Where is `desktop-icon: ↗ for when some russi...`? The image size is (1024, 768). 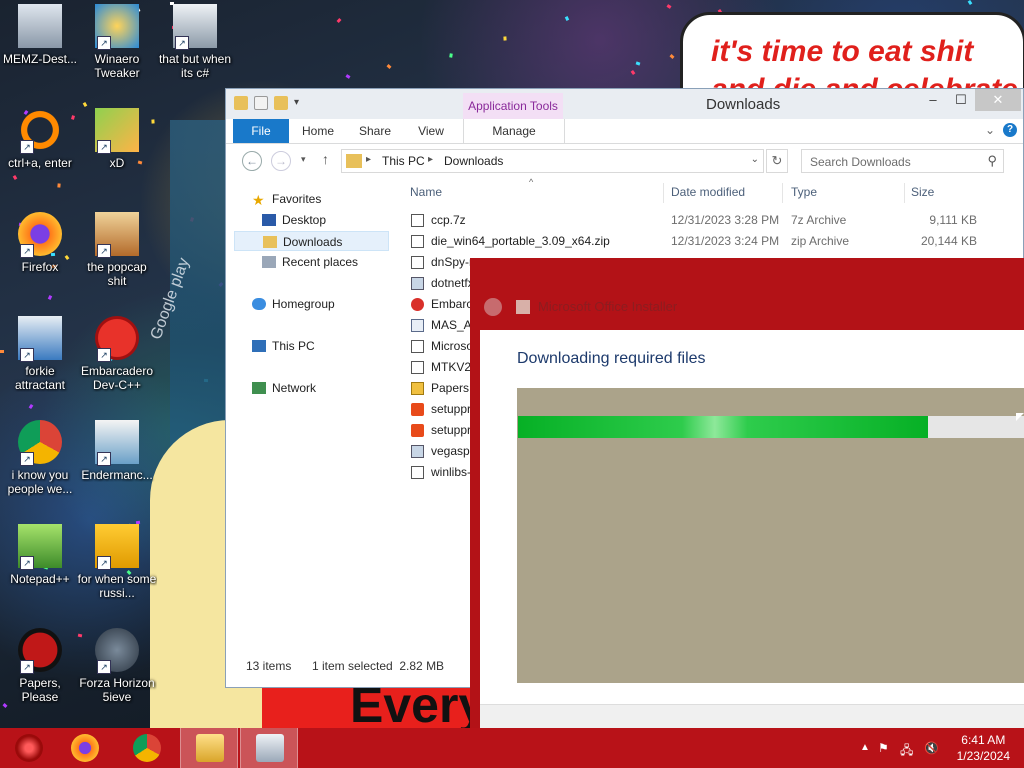
desktop-icon: ↗ for when some russi... is located at coordinates (117, 562).